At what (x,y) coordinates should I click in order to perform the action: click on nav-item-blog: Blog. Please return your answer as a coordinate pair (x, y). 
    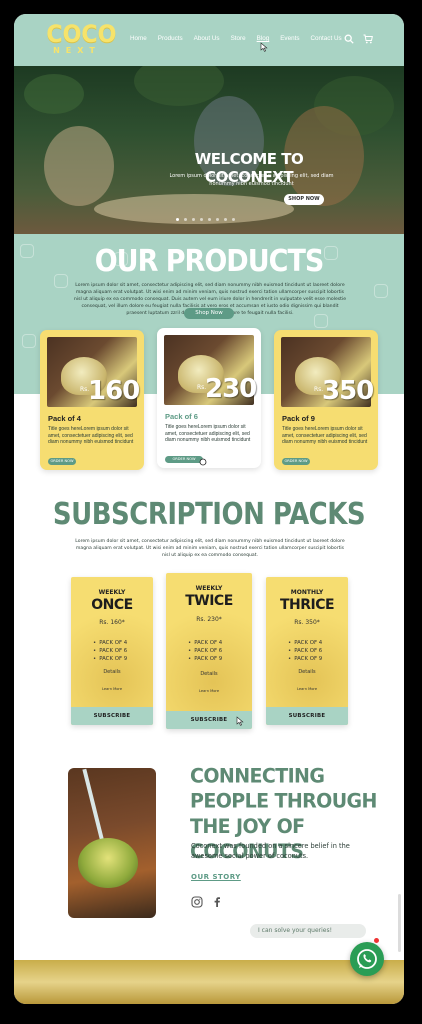
    Looking at the image, I should click on (263, 38).